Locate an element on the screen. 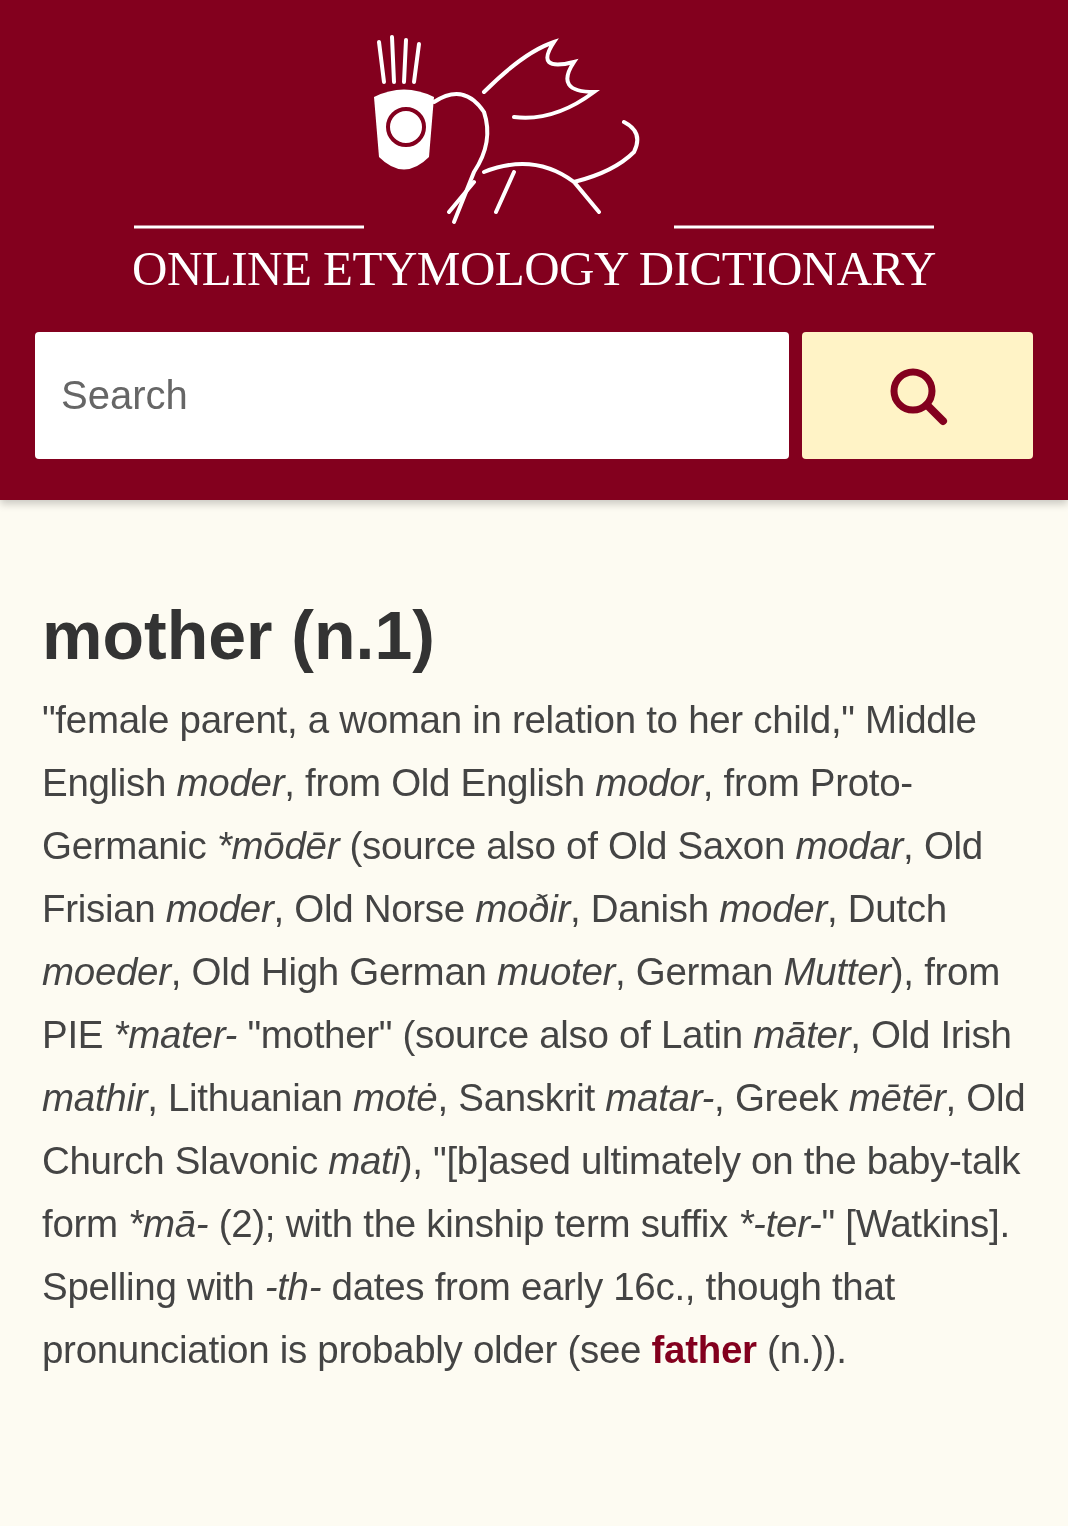 The height and width of the screenshot is (1526, 1068). site-title: ONLINE ETYMOLOGY DICTIONARY is located at coordinates (534, 269).